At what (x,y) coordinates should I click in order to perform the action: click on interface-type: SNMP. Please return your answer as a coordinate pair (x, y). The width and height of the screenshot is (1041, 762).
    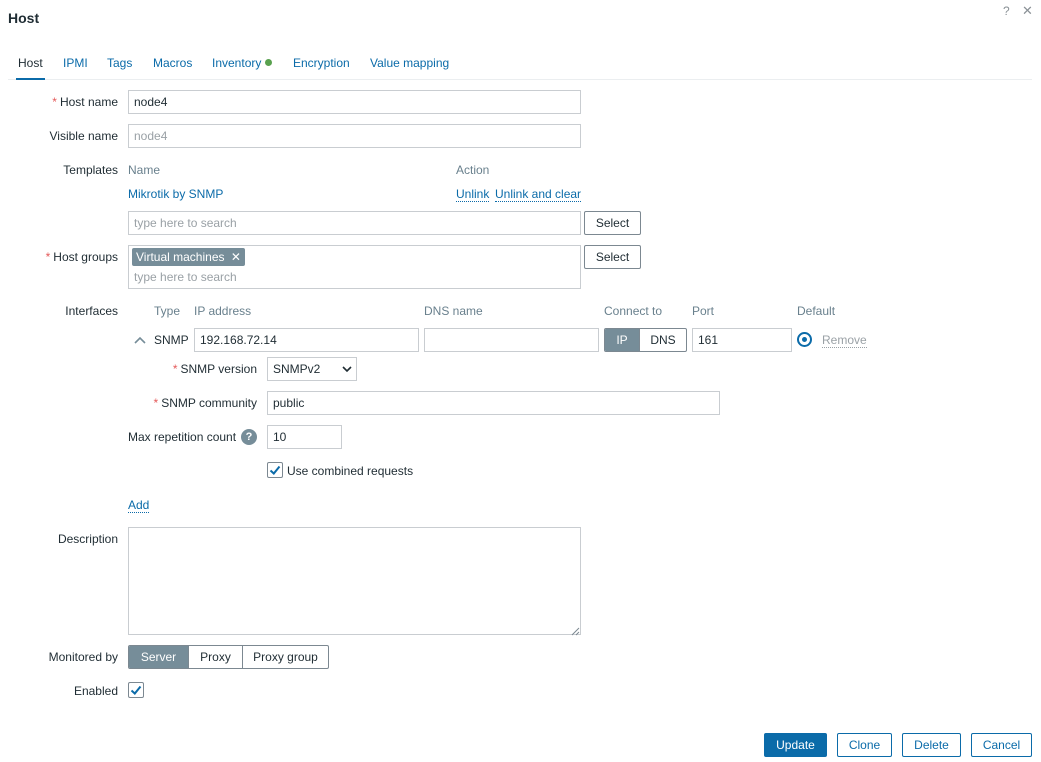
    Looking at the image, I should click on (171, 340).